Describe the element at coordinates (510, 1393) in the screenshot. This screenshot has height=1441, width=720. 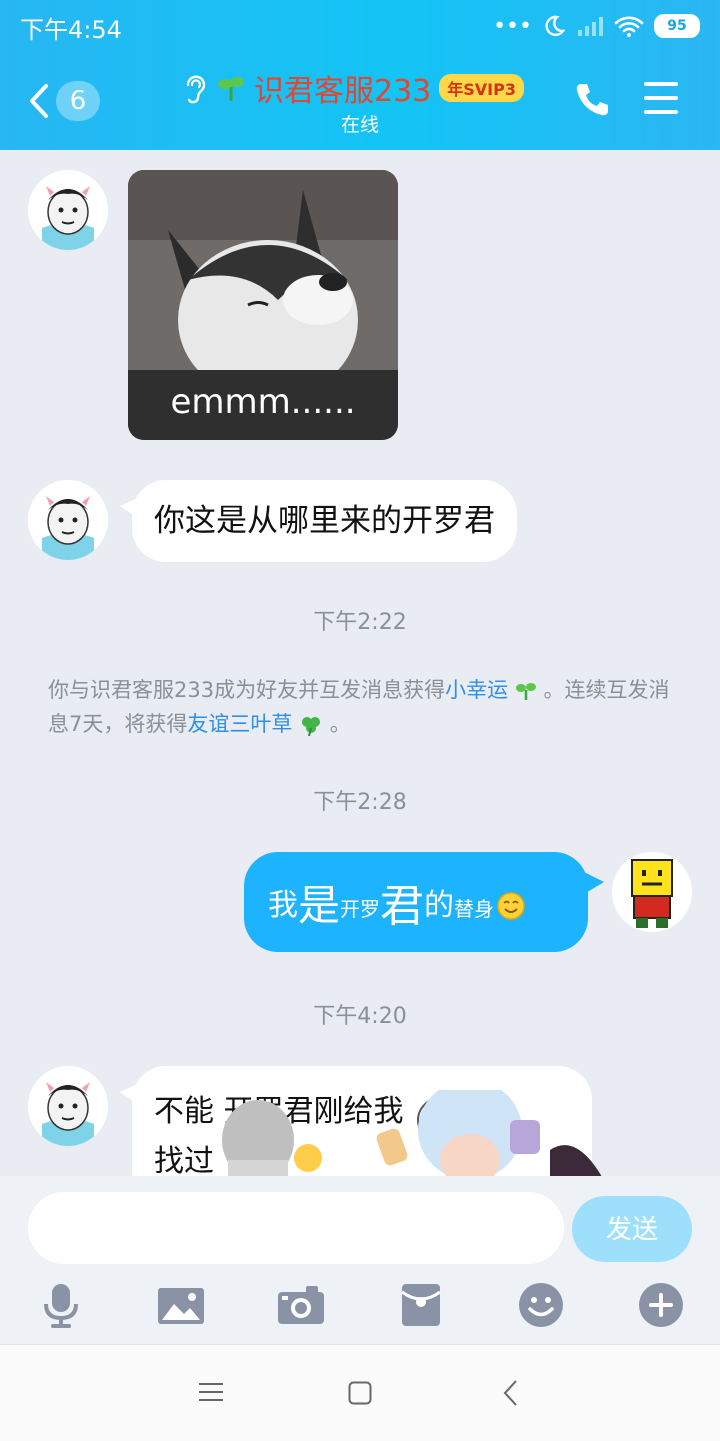
I see `back-nav-icon` at that location.